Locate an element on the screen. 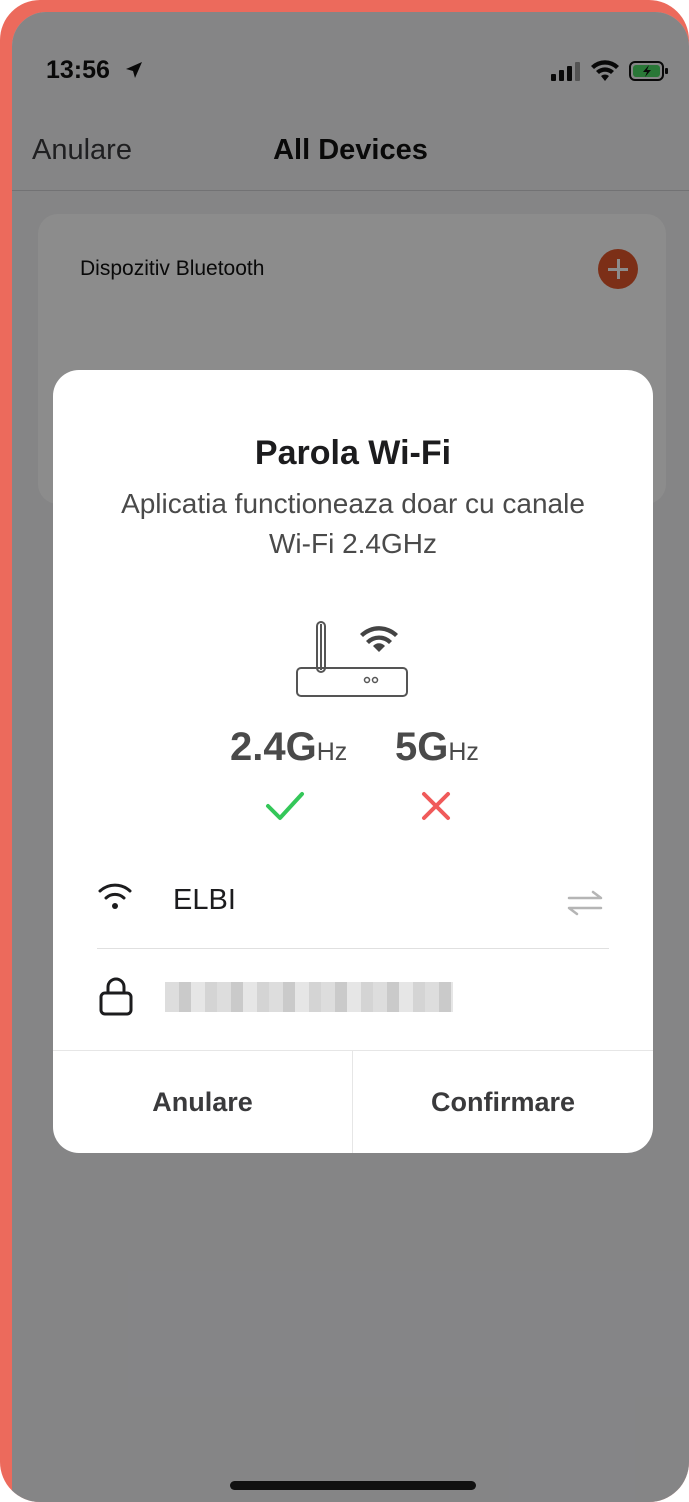 The height and width of the screenshot is (1502, 689). password-input is located at coordinates (309, 997).